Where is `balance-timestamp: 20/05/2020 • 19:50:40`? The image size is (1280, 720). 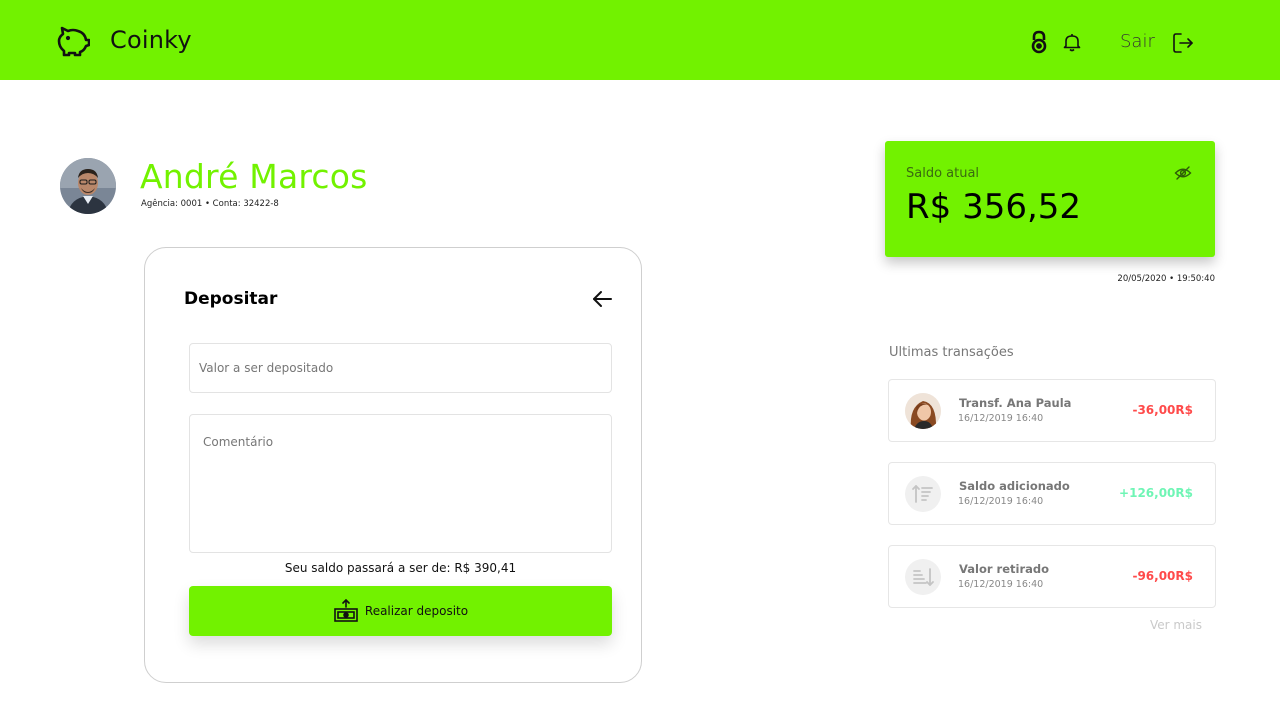 balance-timestamp: 20/05/2020 • 19:50:40 is located at coordinates (1166, 279).